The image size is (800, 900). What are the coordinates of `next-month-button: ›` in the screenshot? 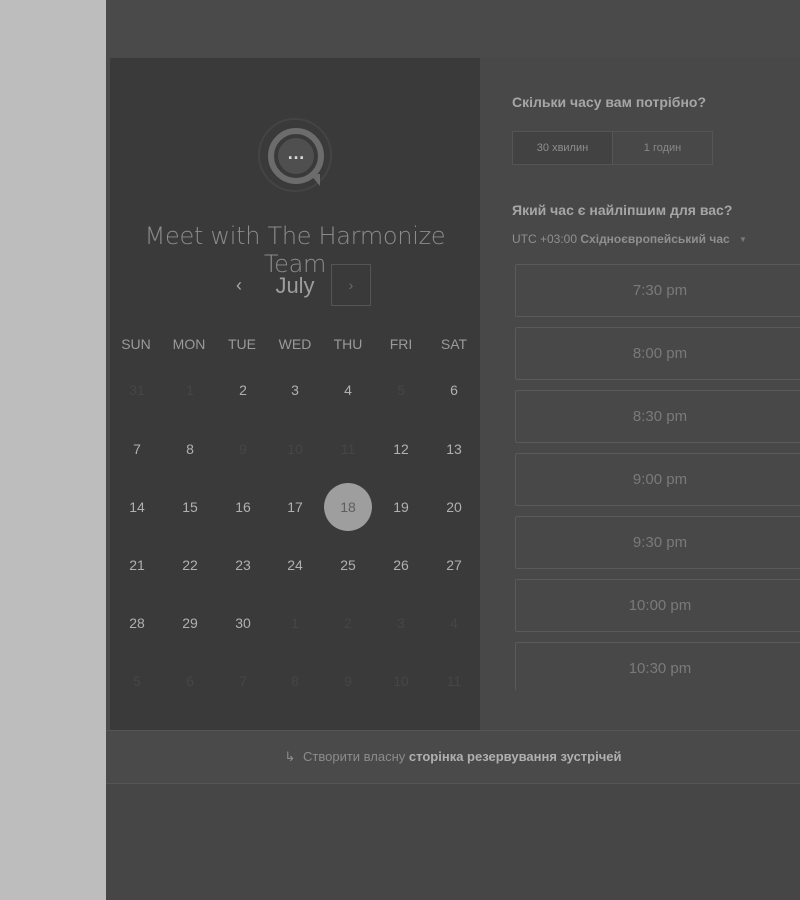 It's located at (351, 285).